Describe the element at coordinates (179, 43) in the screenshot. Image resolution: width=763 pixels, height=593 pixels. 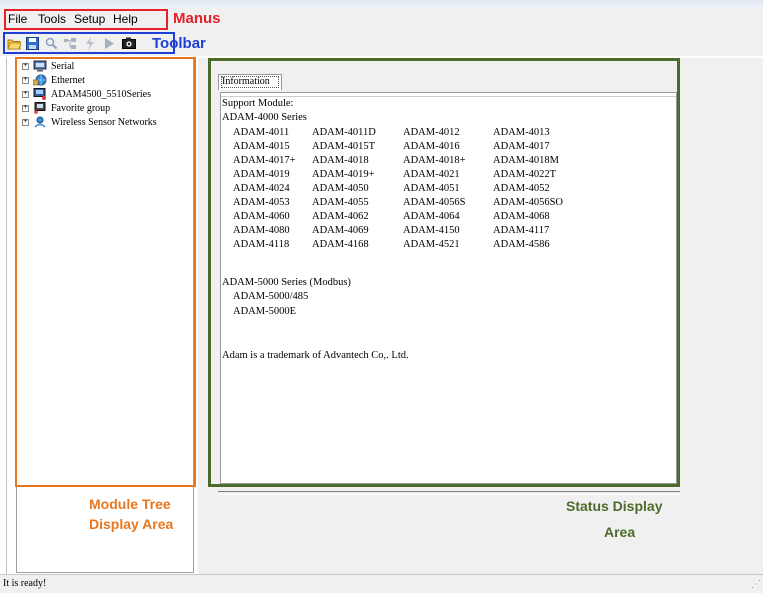
I see `toolbar-annotation-label: Toolbar` at that location.